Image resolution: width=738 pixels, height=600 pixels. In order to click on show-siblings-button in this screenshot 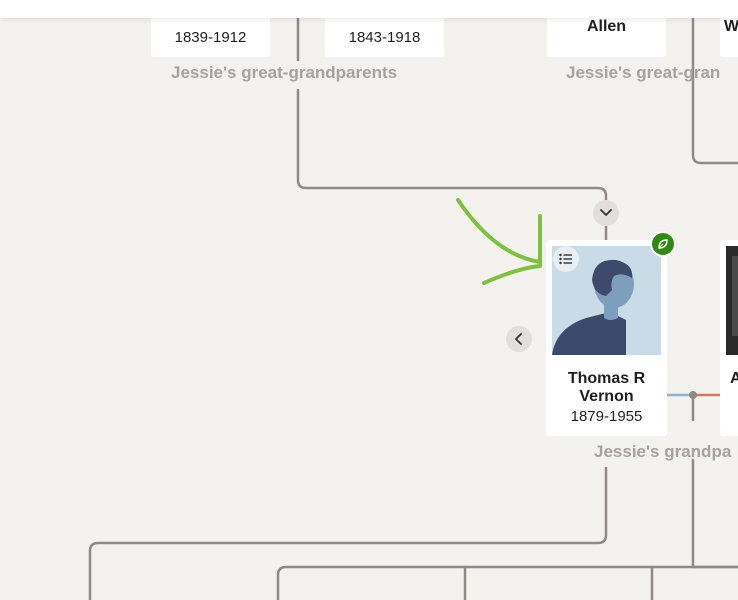, I will do `click(519, 339)`.